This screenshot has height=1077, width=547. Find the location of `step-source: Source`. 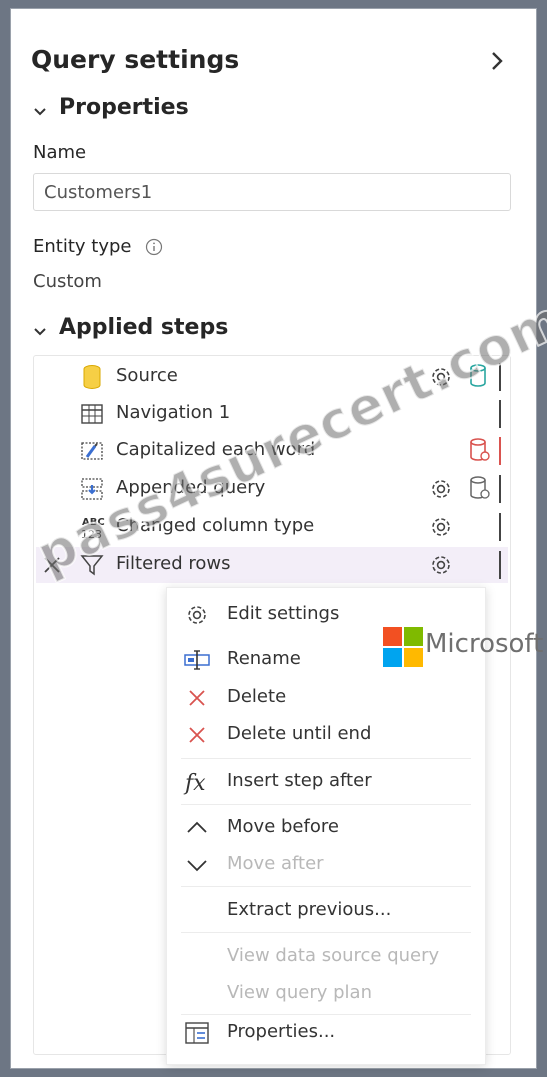

step-source: Source is located at coordinates (272, 377).